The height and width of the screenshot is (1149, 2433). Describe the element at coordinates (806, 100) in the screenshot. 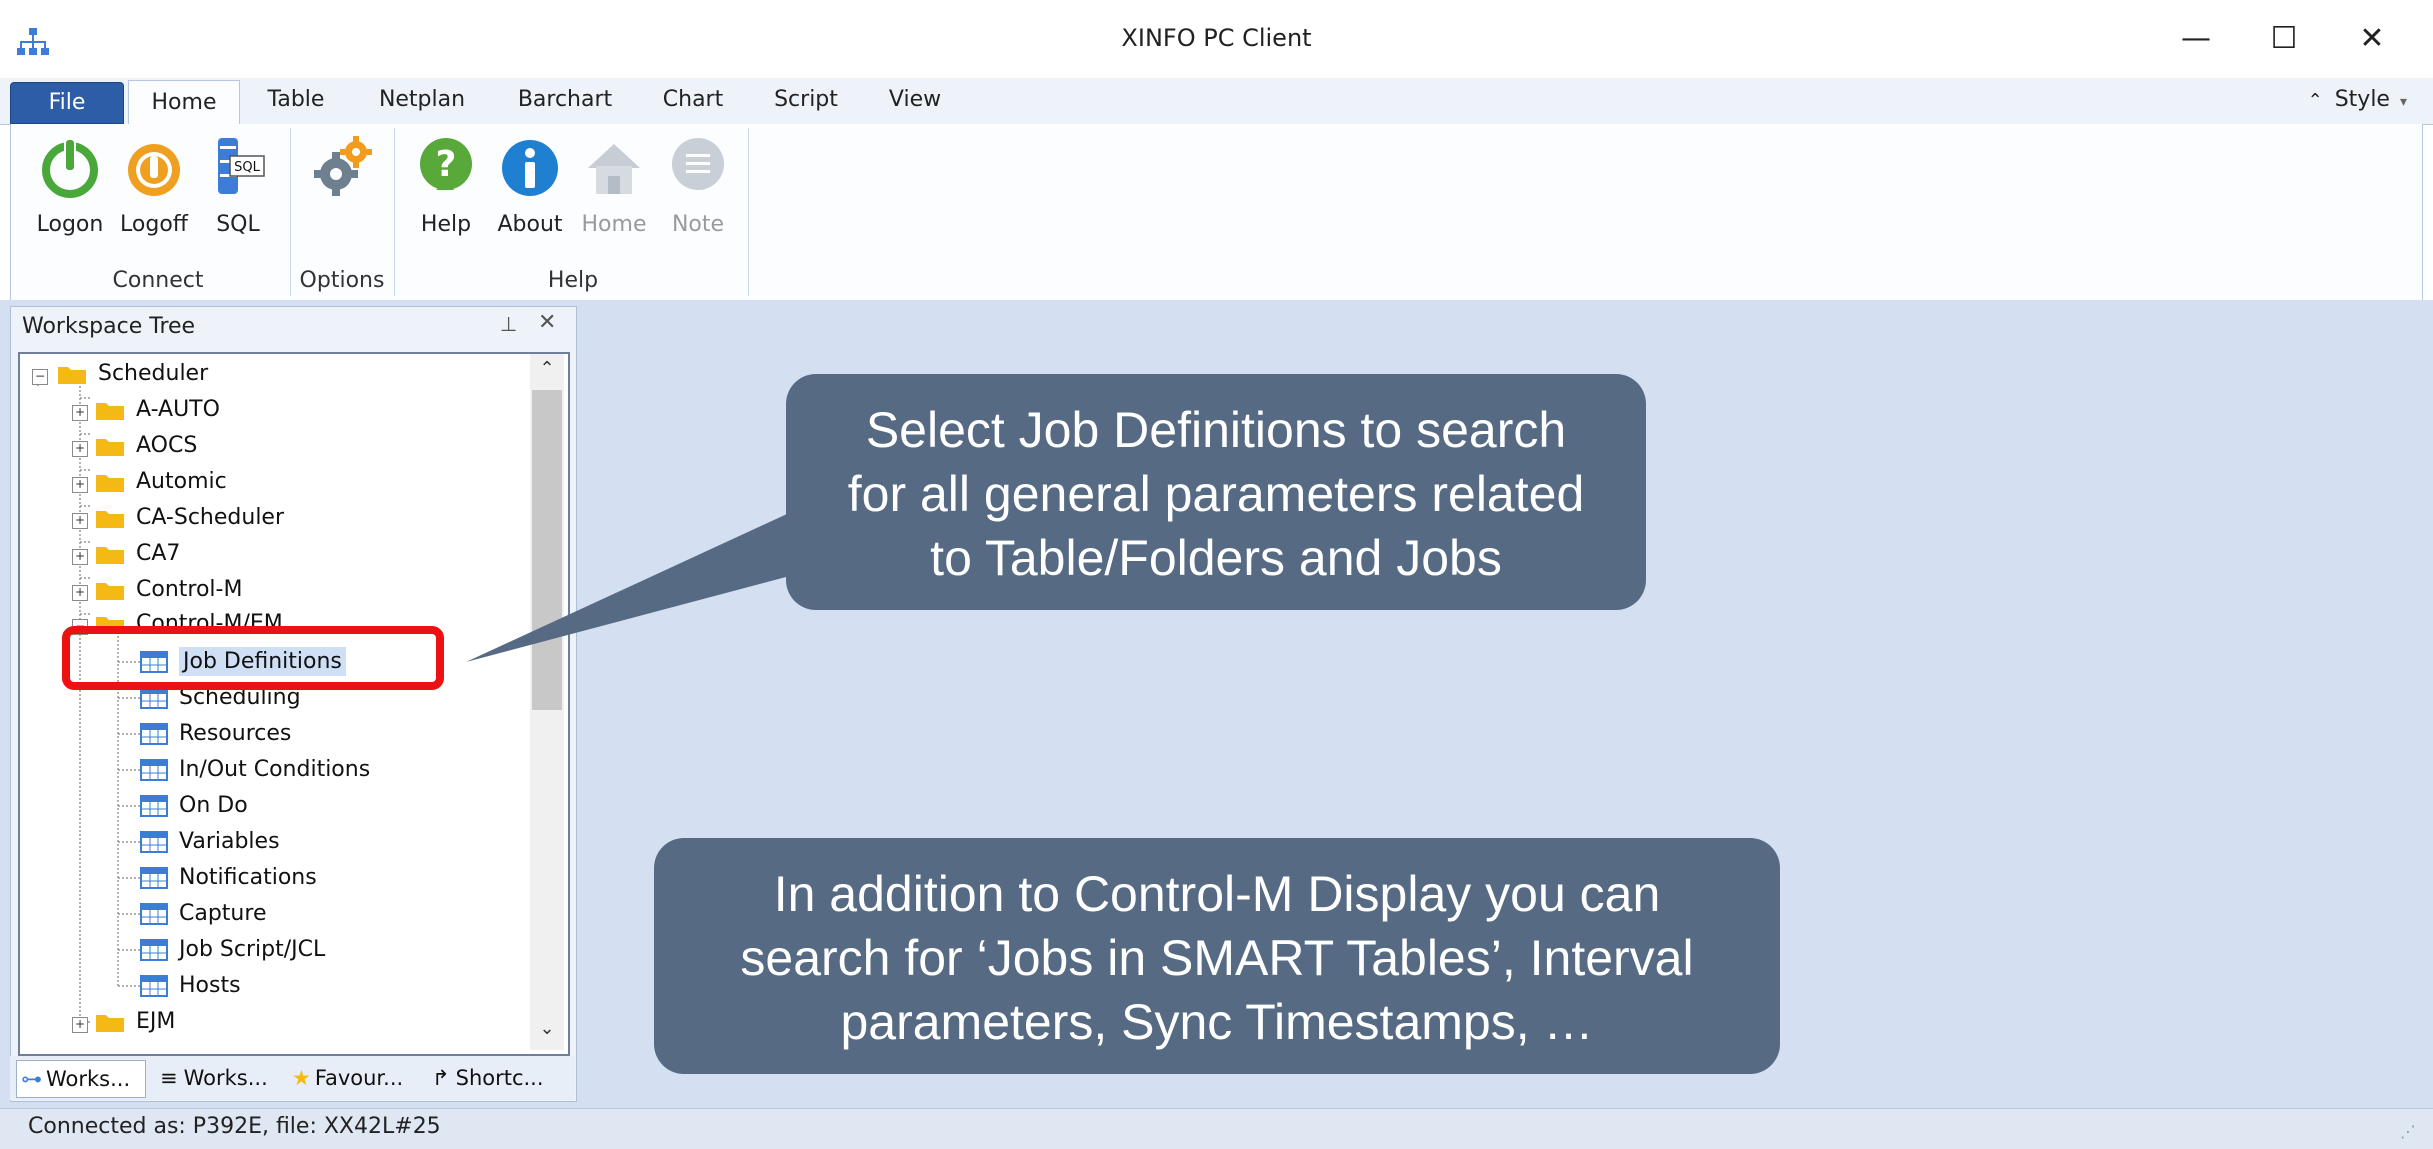

I see `tab-script: Script` at that location.